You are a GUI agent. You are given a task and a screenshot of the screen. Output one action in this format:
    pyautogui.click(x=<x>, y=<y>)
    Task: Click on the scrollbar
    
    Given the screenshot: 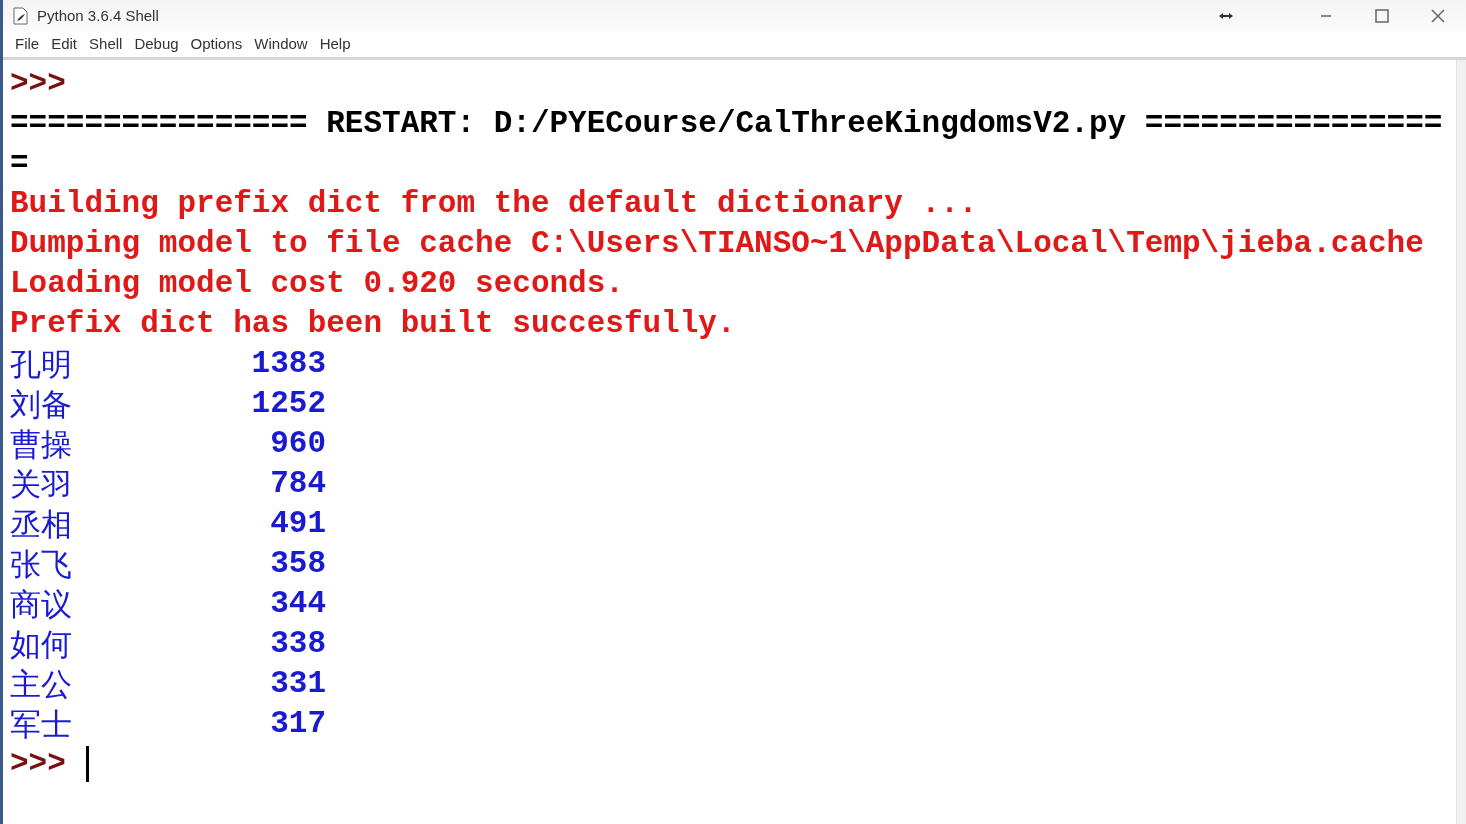 What is the action you would take?
    pyautogui.click(x=1461, y=442)
    